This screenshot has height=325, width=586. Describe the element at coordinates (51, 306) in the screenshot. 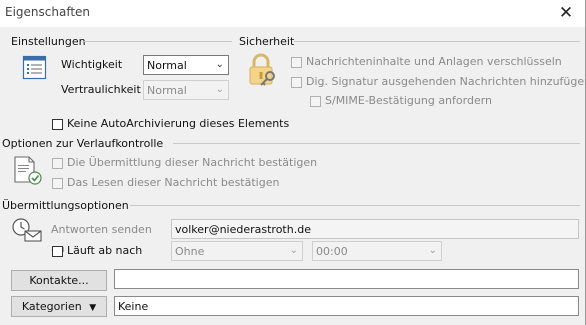

I see `categories-button-label: Kategorien` at that location.